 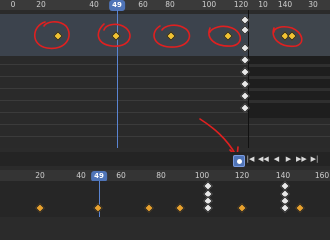 I want to click on ruler-tick: 40, so click(x=81, y=175).